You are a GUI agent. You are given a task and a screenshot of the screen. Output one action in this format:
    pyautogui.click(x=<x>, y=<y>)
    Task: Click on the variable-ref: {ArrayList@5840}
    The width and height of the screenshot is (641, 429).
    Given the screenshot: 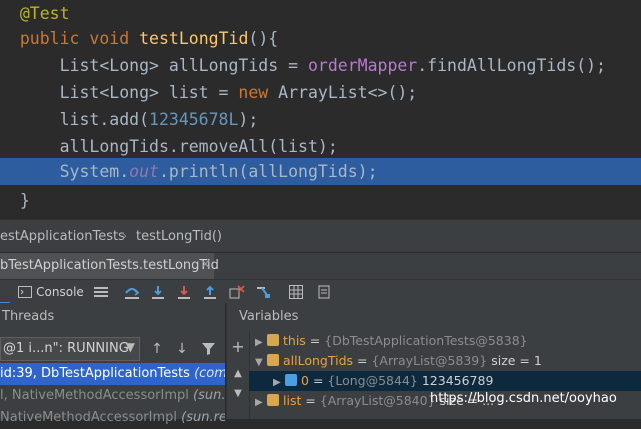 What is the action you would take?
    pyautogui.click(x=377, y=400)
    